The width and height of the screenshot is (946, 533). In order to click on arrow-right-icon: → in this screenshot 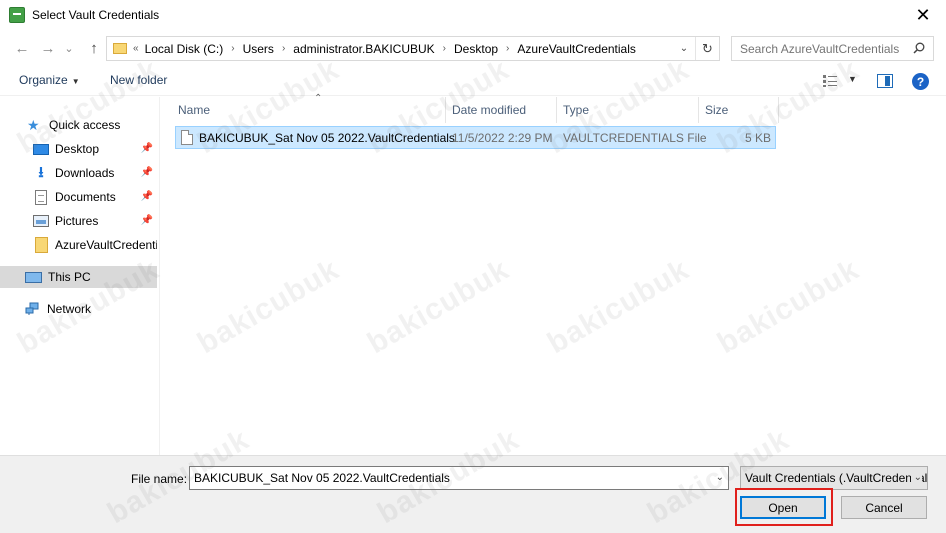, I will do `click(48, 48)`.